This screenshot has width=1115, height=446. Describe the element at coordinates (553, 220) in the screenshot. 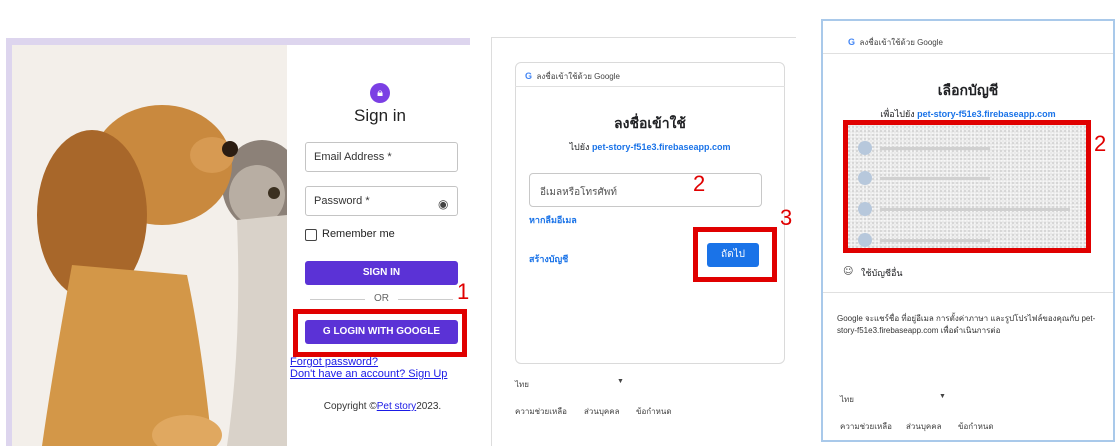

I see `forgot-email-link: หากลืมอีเมล` at that location.